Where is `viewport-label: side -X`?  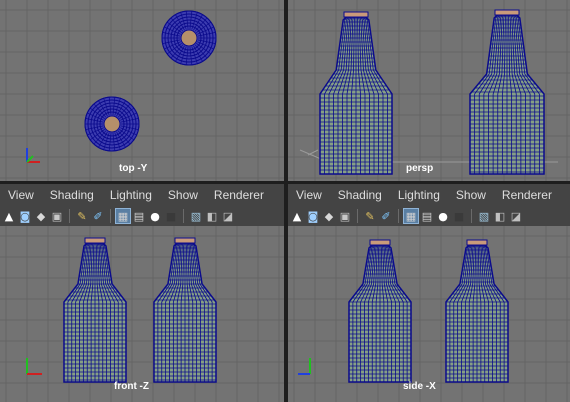 viewport-label: side -X is located at coordinates (419, 386).